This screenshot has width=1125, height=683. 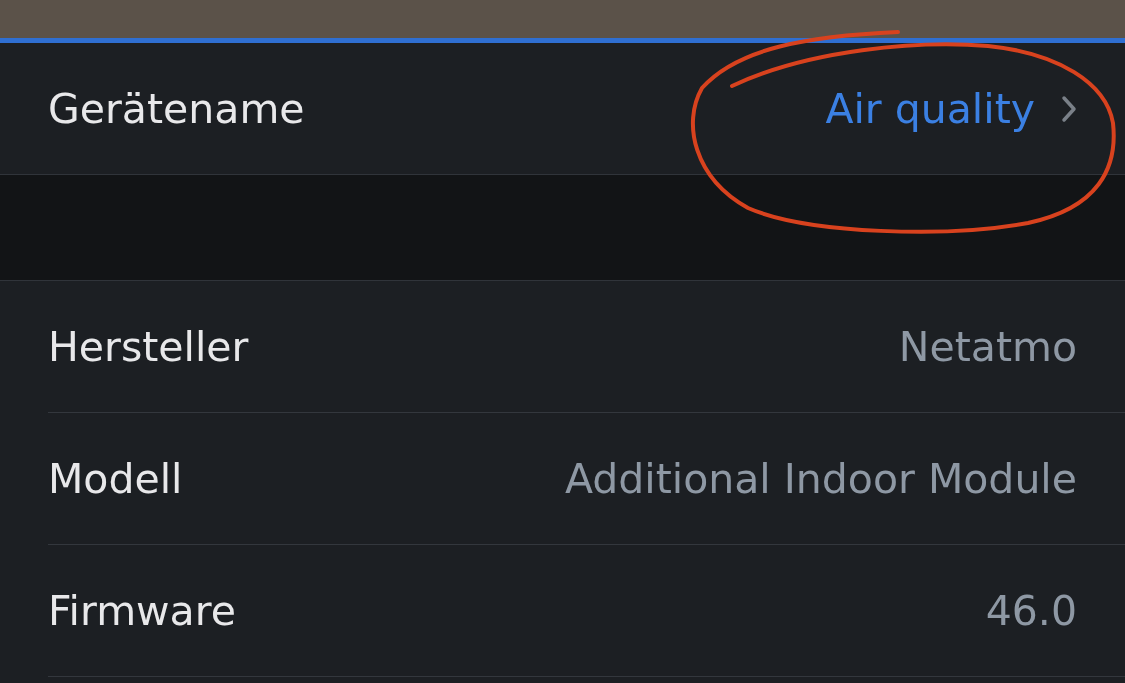 What do you see at coordinates (176, 108) in the screenshot?
I see `row-label: Gerätename` at bounding box center [176, 108].